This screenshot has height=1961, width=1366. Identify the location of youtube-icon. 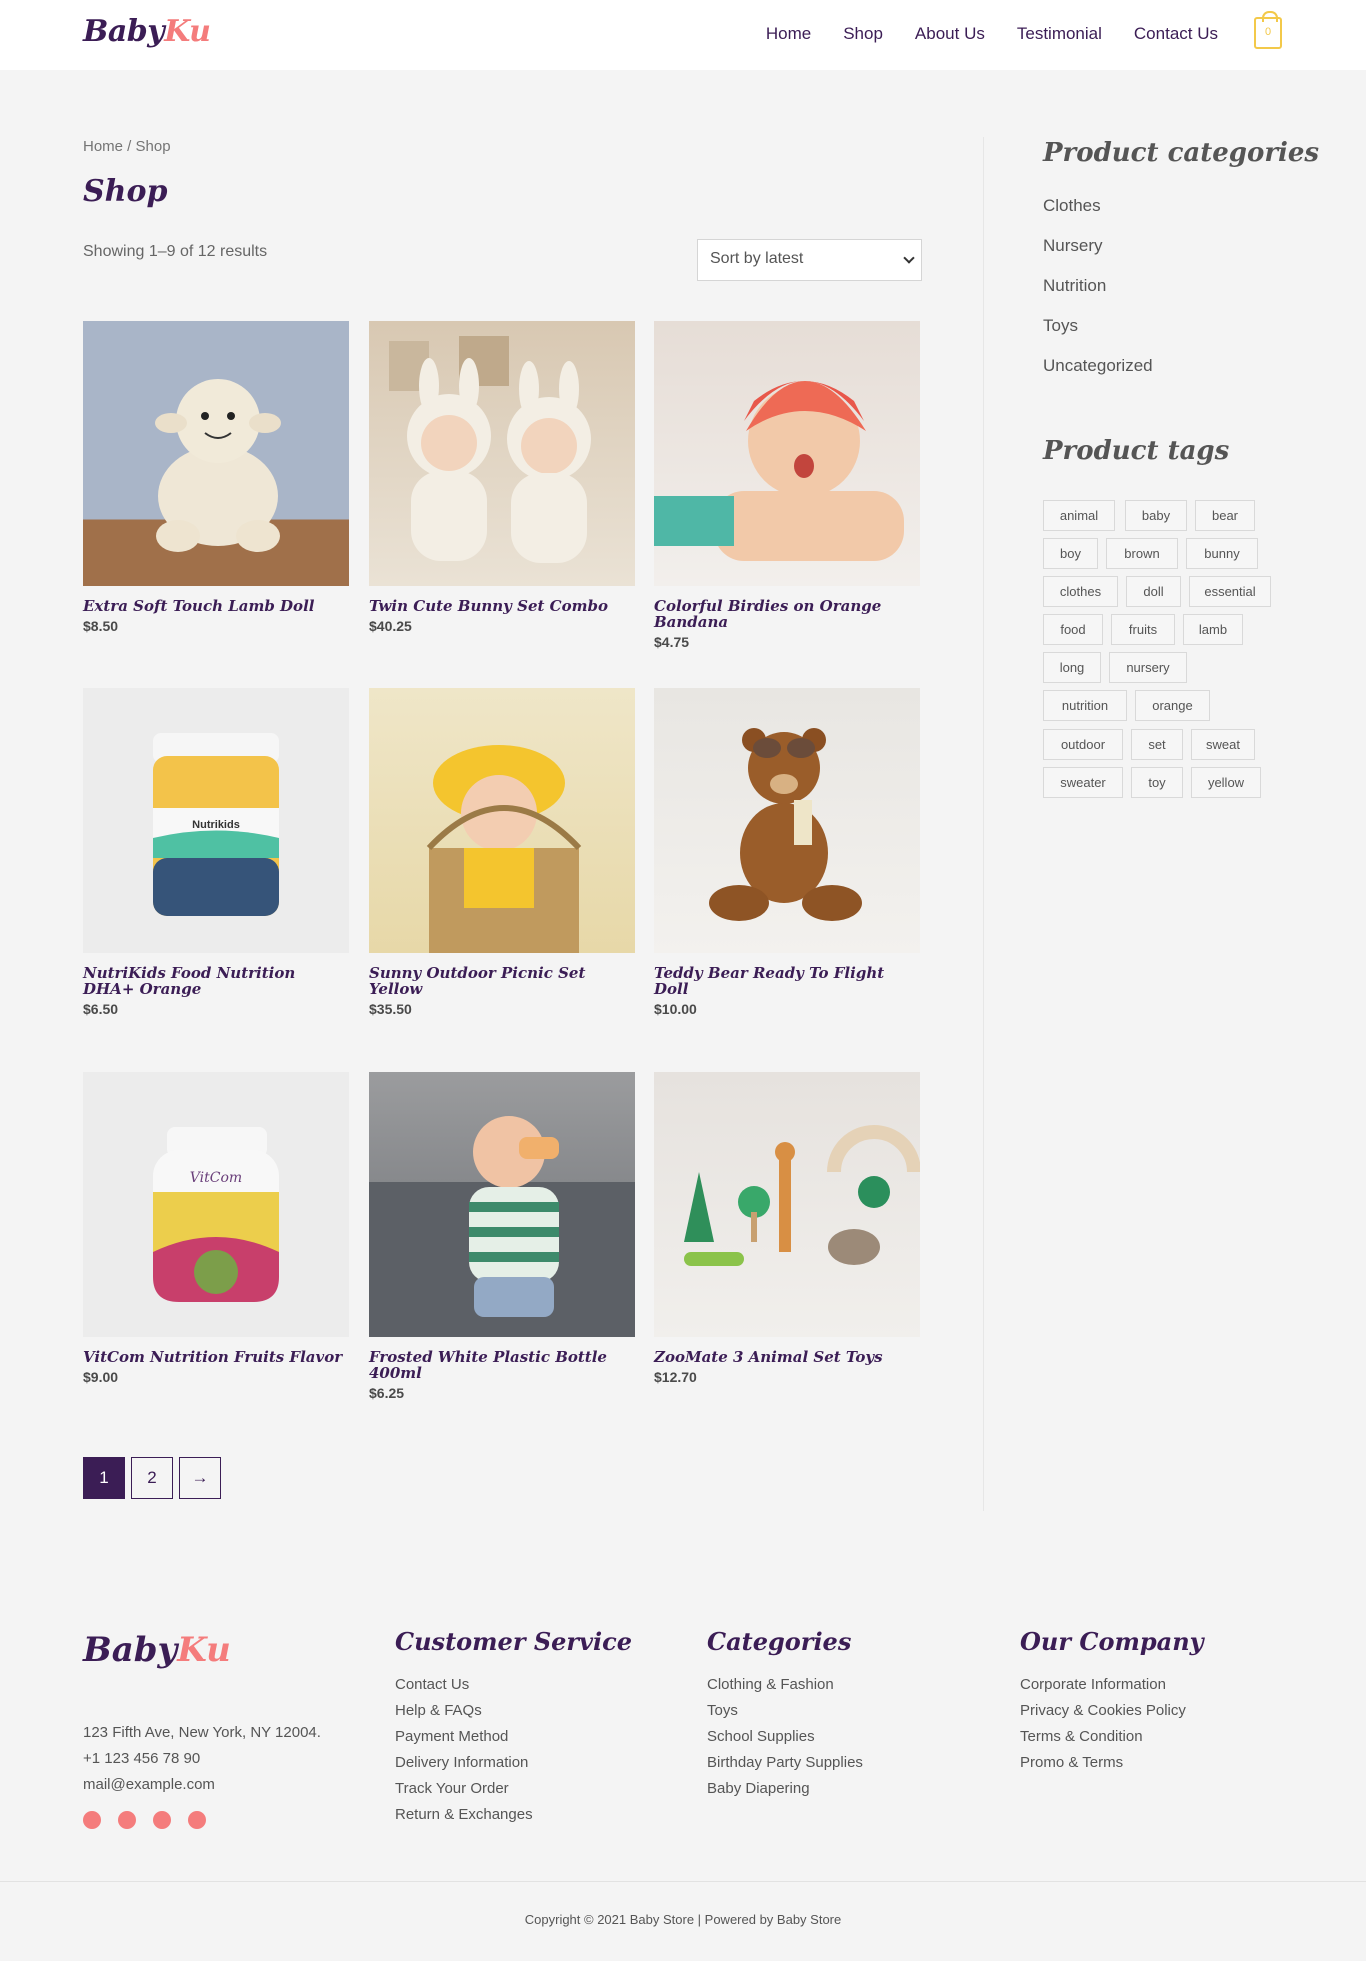
(197, 1820).